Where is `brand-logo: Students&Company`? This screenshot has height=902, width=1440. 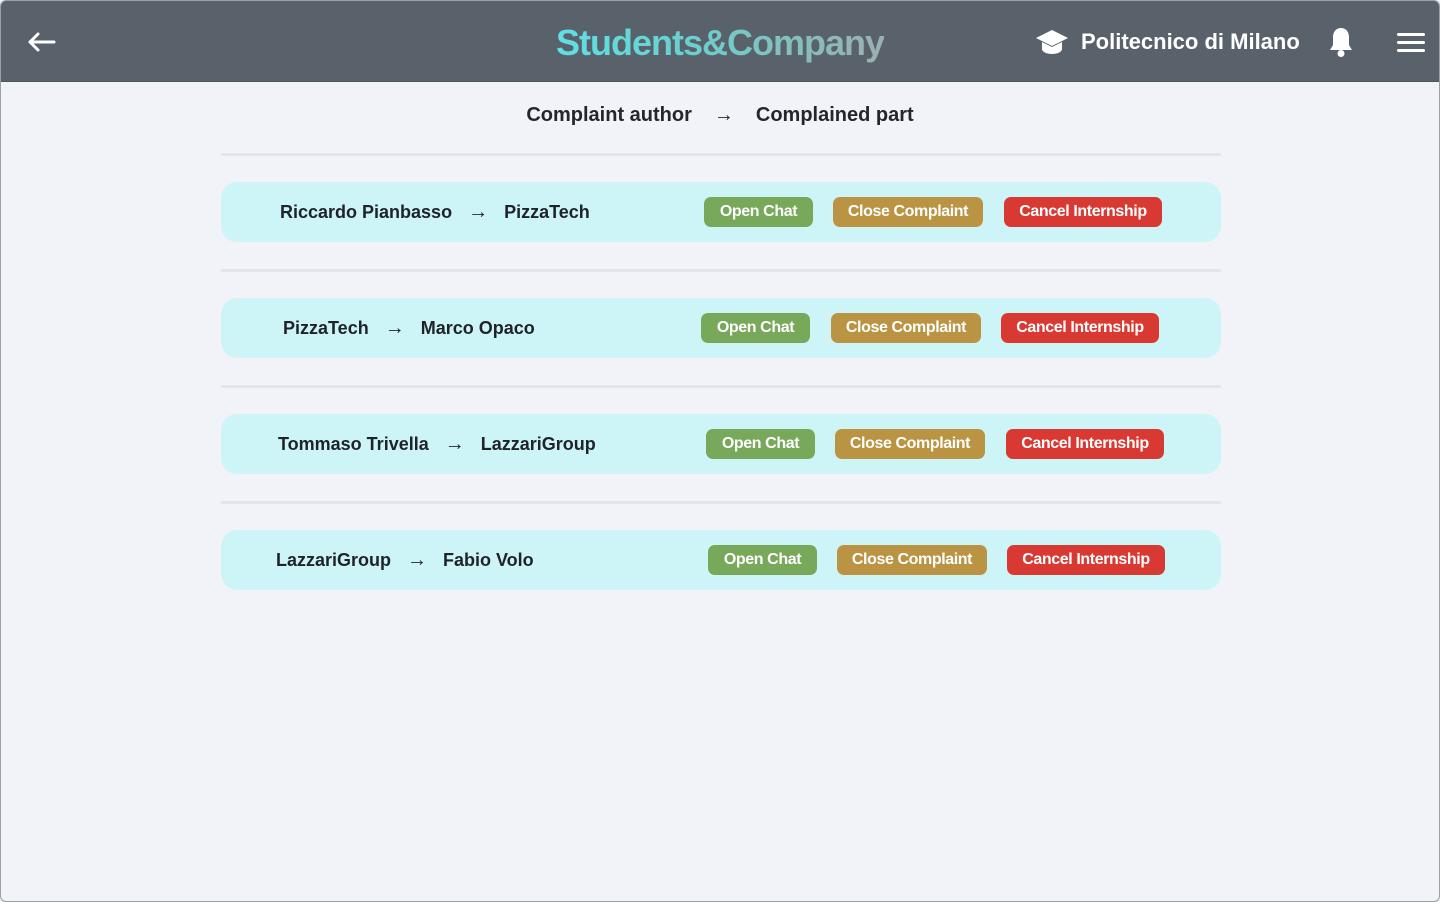 brand-logo: Students&Company is located at coordinates (720, 42).